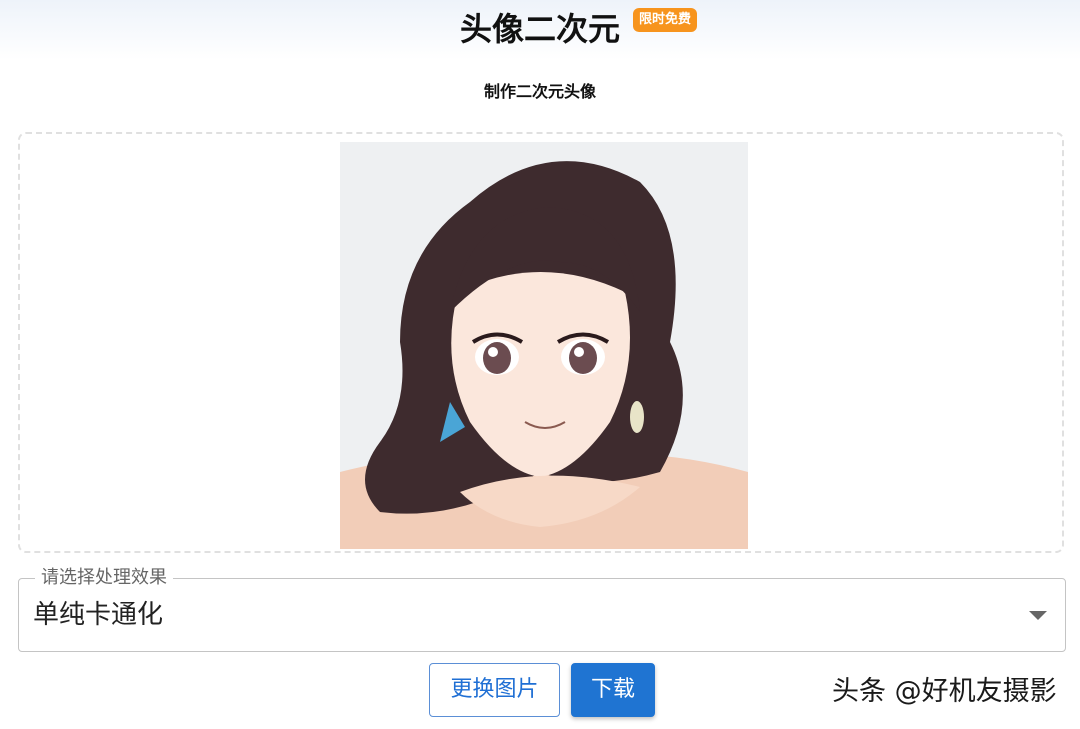 The image size is (1080, 729). Describe the element at coordinates (665, 20) in the screenshot. I see `free-badge: 限时免费` at that location.